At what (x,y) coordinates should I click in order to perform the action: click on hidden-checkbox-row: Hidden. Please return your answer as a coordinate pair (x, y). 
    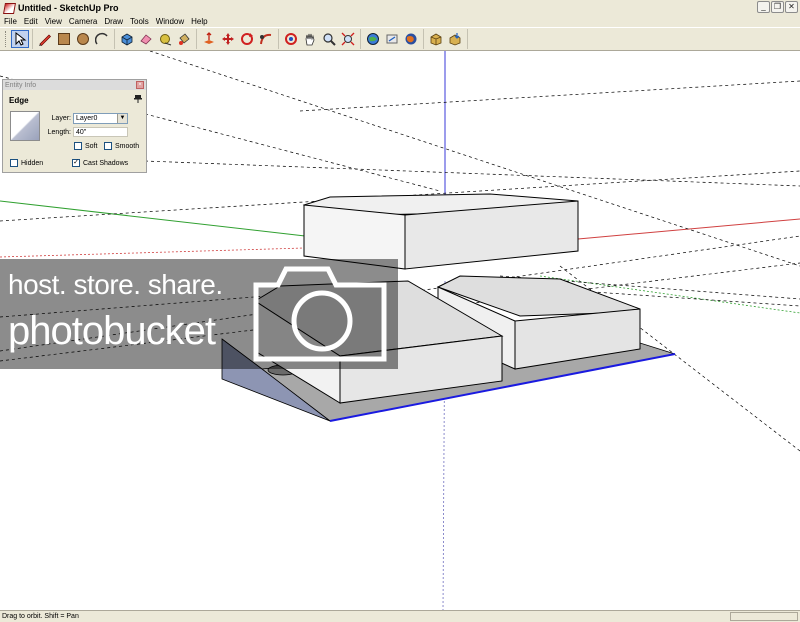
    Looking at the image, I should click on (26, 163).